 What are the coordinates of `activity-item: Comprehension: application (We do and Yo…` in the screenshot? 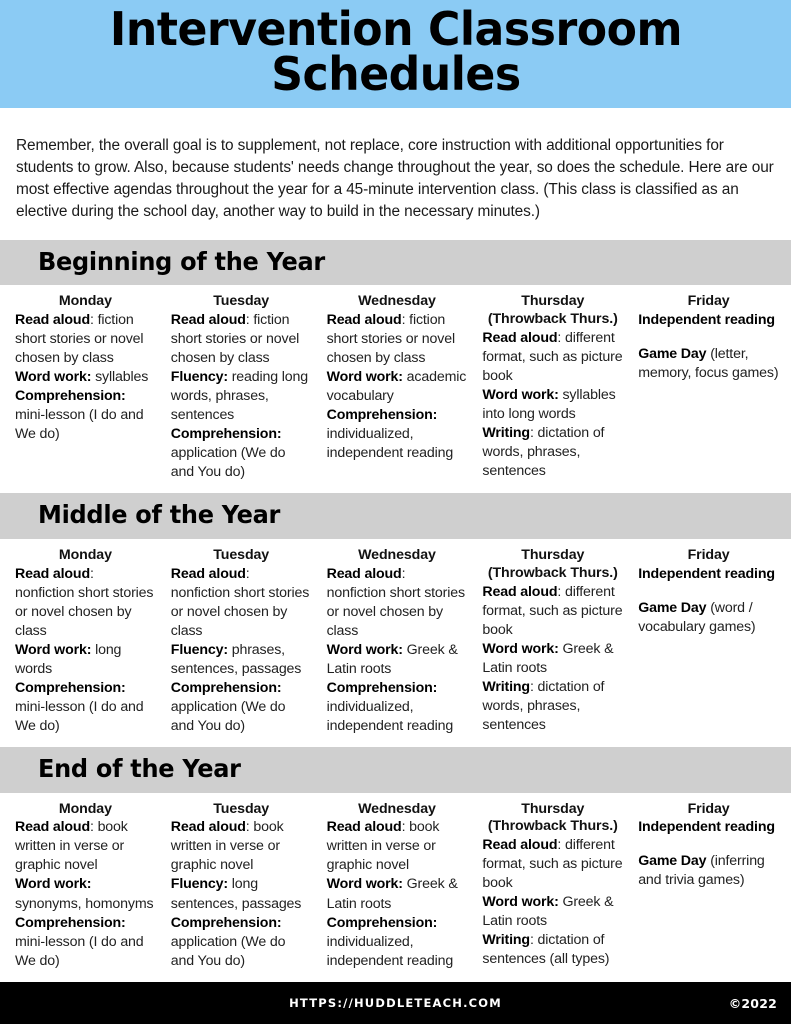 It's located at (241, 942).